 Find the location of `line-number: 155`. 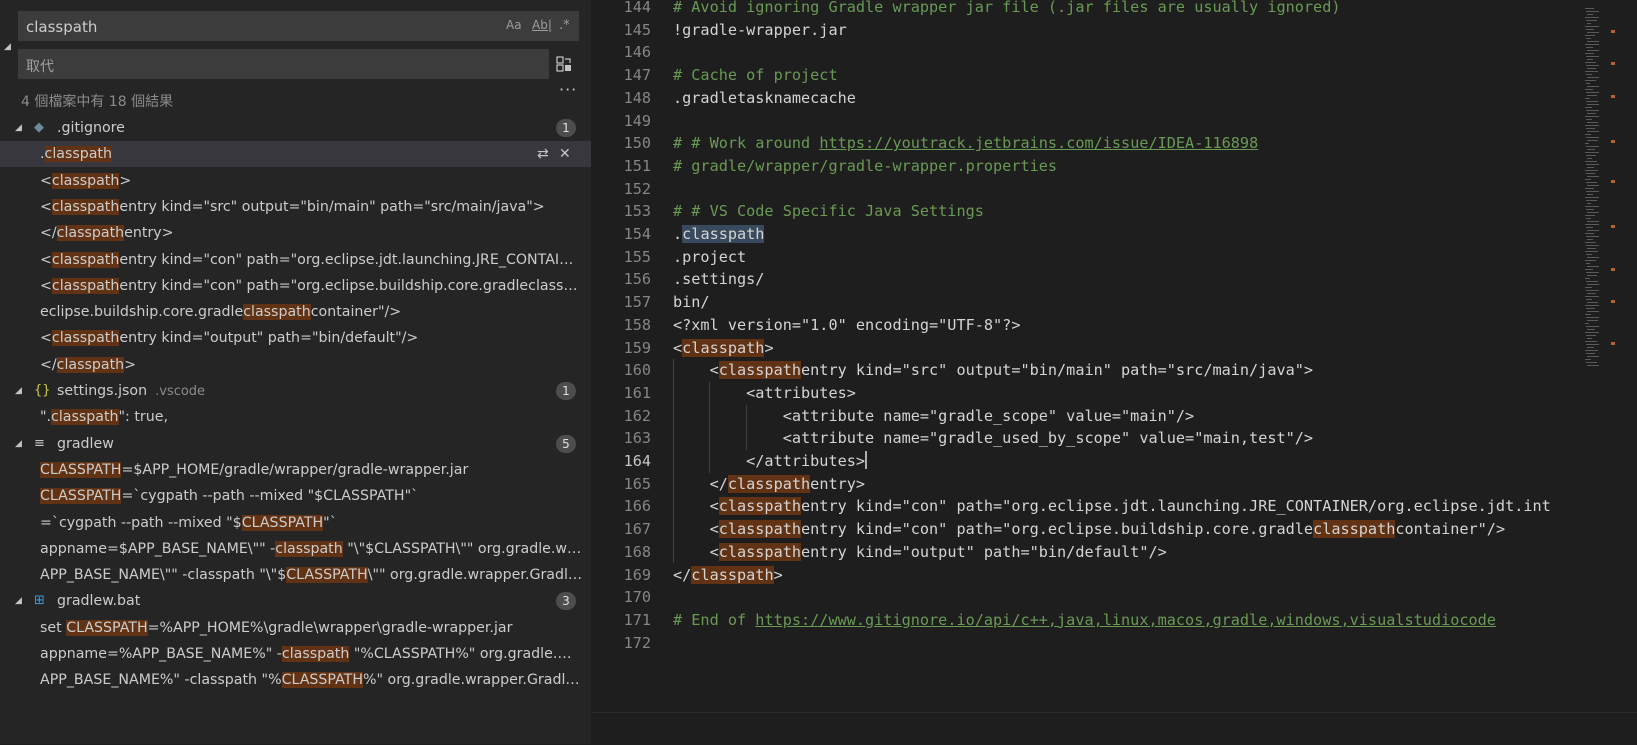

line-number: 155 is located at coordinates (637, 256).